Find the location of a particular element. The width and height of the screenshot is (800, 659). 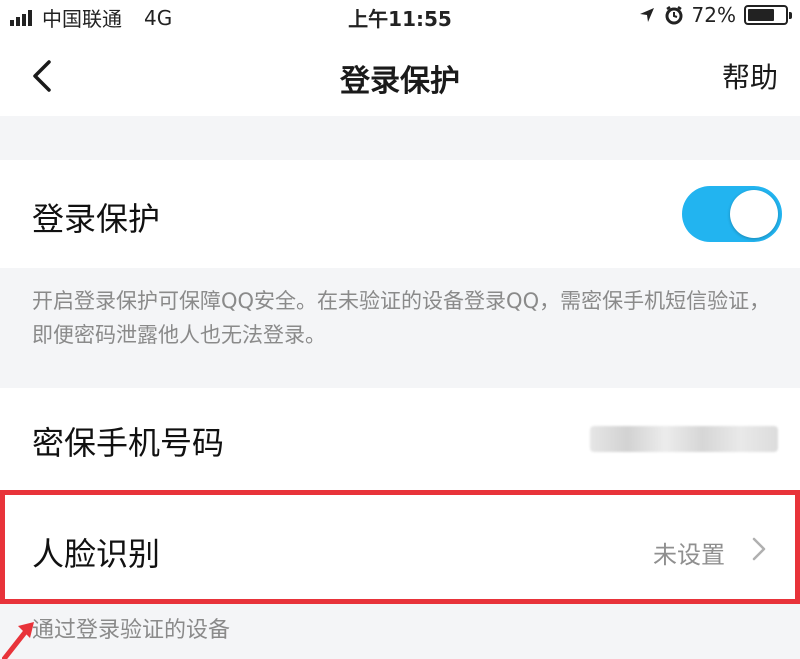

red-arrow-annotation-icon is located at coordinates (18, 640).